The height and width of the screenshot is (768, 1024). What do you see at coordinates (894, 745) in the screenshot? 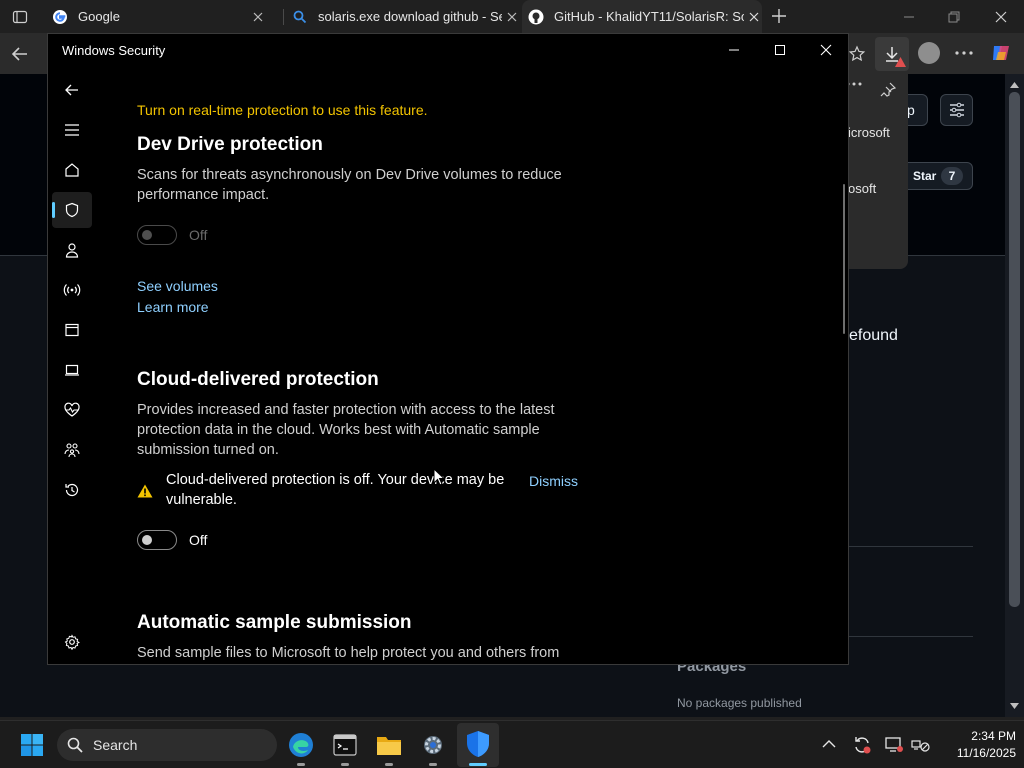
I see `display-icon` at bounding box center [894, 745].